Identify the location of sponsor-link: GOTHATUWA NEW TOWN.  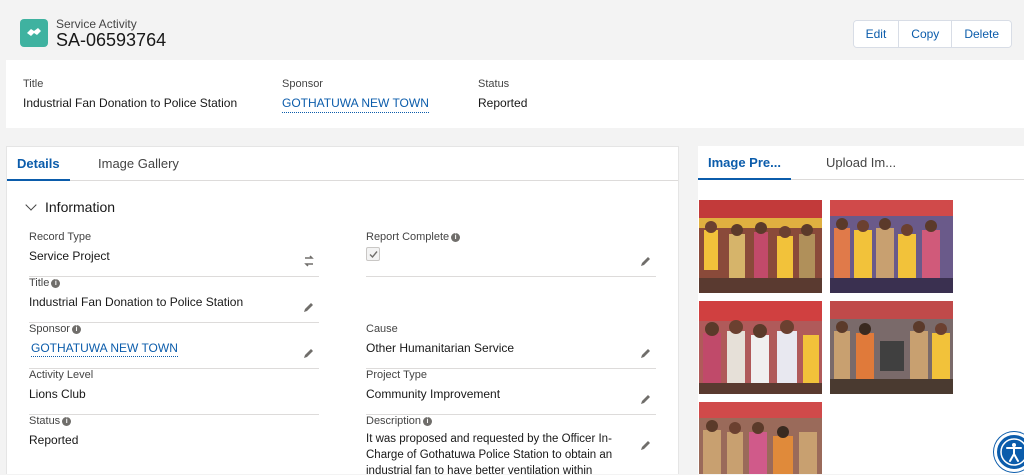
(104, 349).